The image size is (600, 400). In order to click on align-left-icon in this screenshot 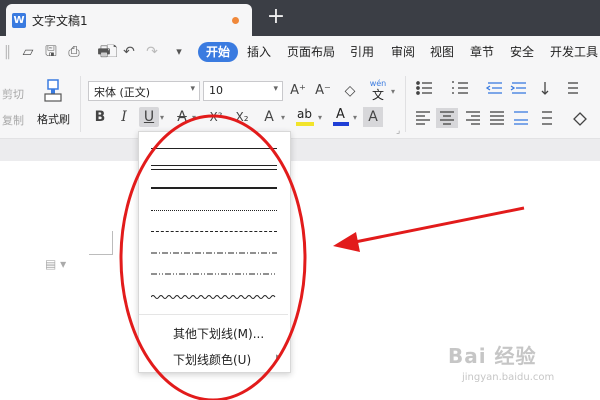, I will do `click(423, 118)`.